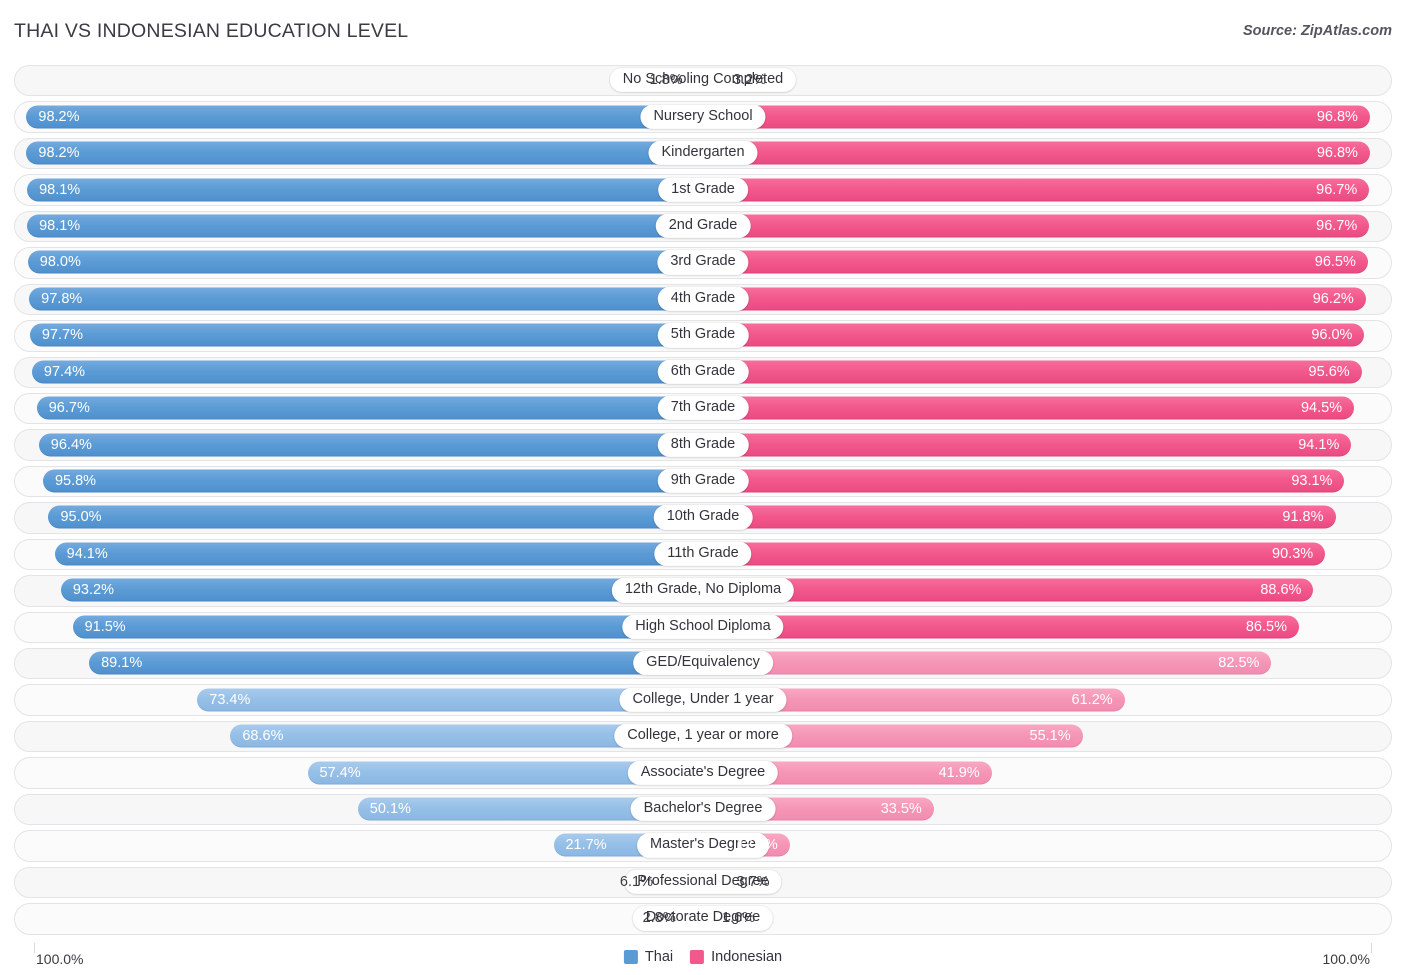 The image size is (1406, 975). I want to click on value-label-indonesian: 94.5%, so click(1321, 407).